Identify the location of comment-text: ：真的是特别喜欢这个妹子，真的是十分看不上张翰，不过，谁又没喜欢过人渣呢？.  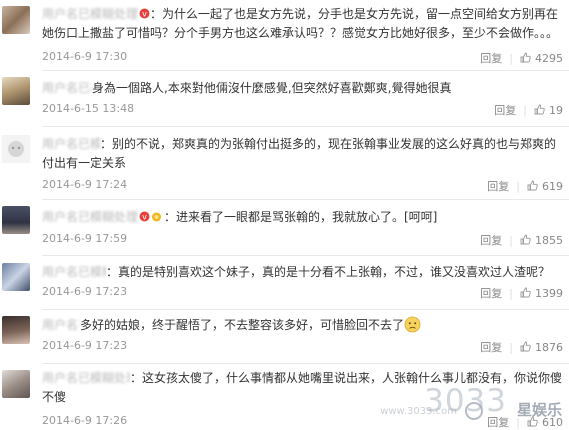
(328, 272).